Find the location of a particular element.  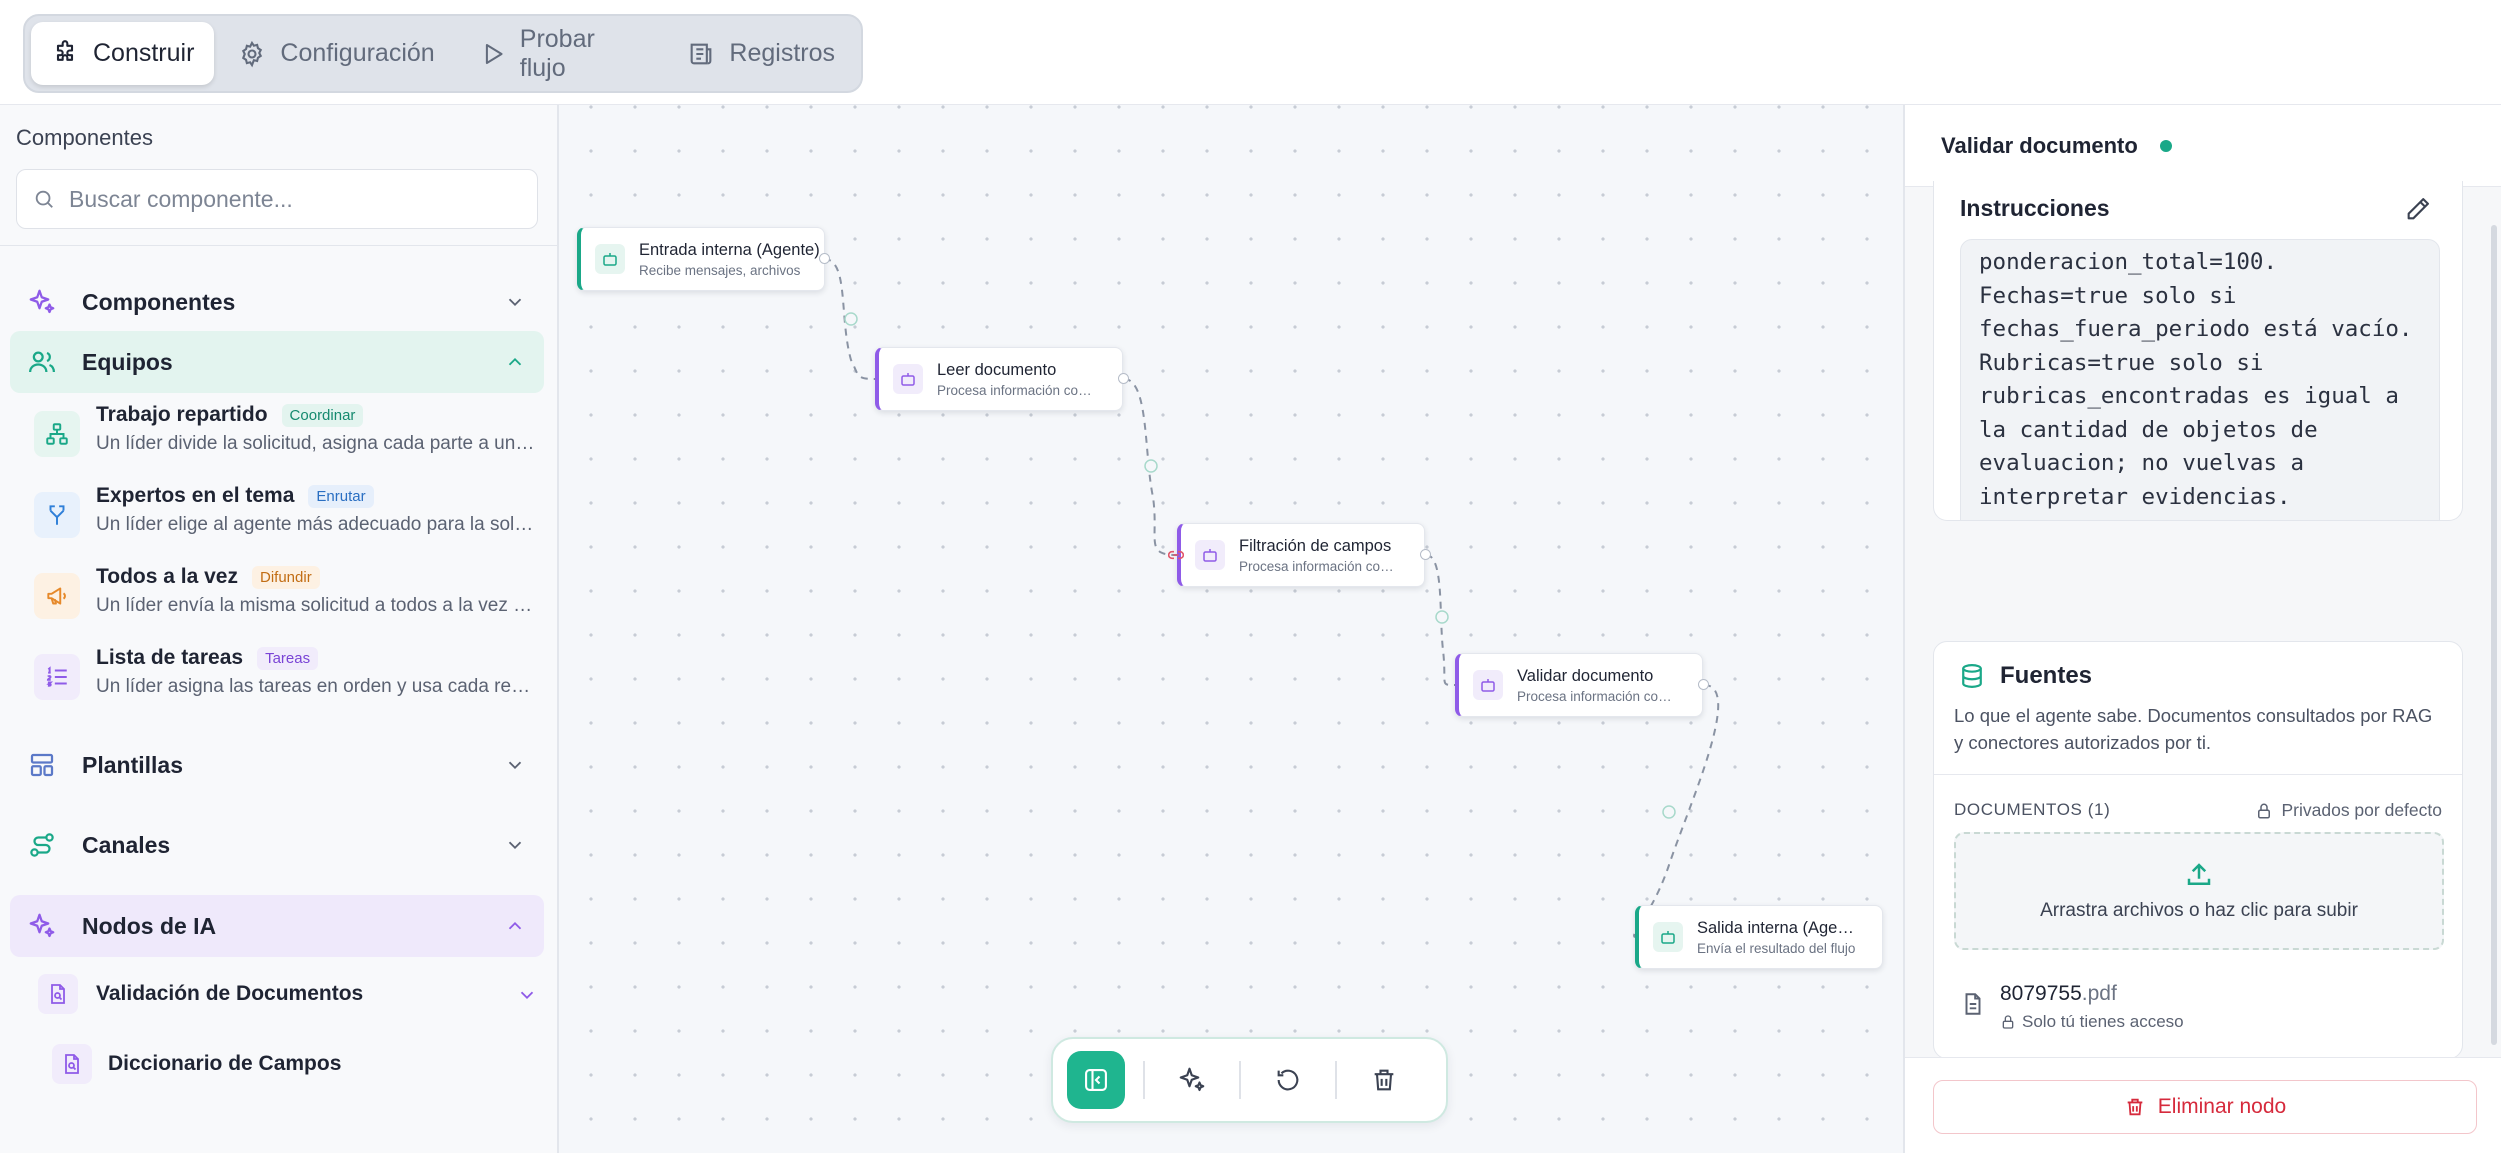

file-basename: 8079755 is located at coordinates (2041, 993).